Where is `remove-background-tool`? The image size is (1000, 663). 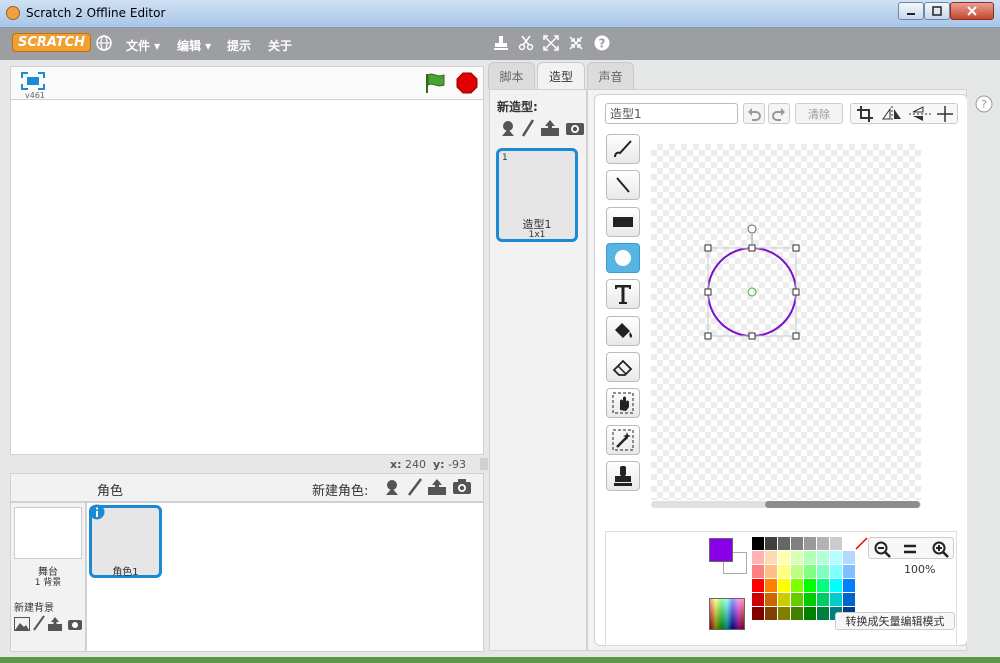 remove-background-tool is located at coordinates (623, 440).